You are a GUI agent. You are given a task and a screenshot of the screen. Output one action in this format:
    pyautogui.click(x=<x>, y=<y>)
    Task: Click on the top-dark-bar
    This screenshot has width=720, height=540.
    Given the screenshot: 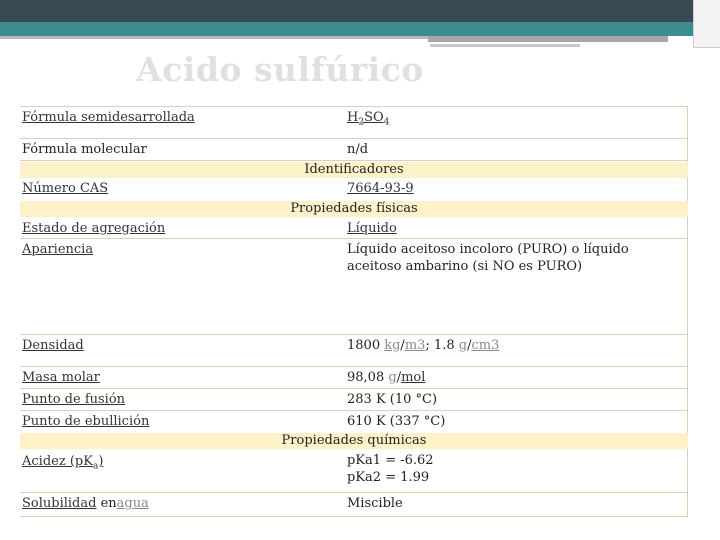 What is the action you would take?
    pyautogui.click(x=360, y=11)
    